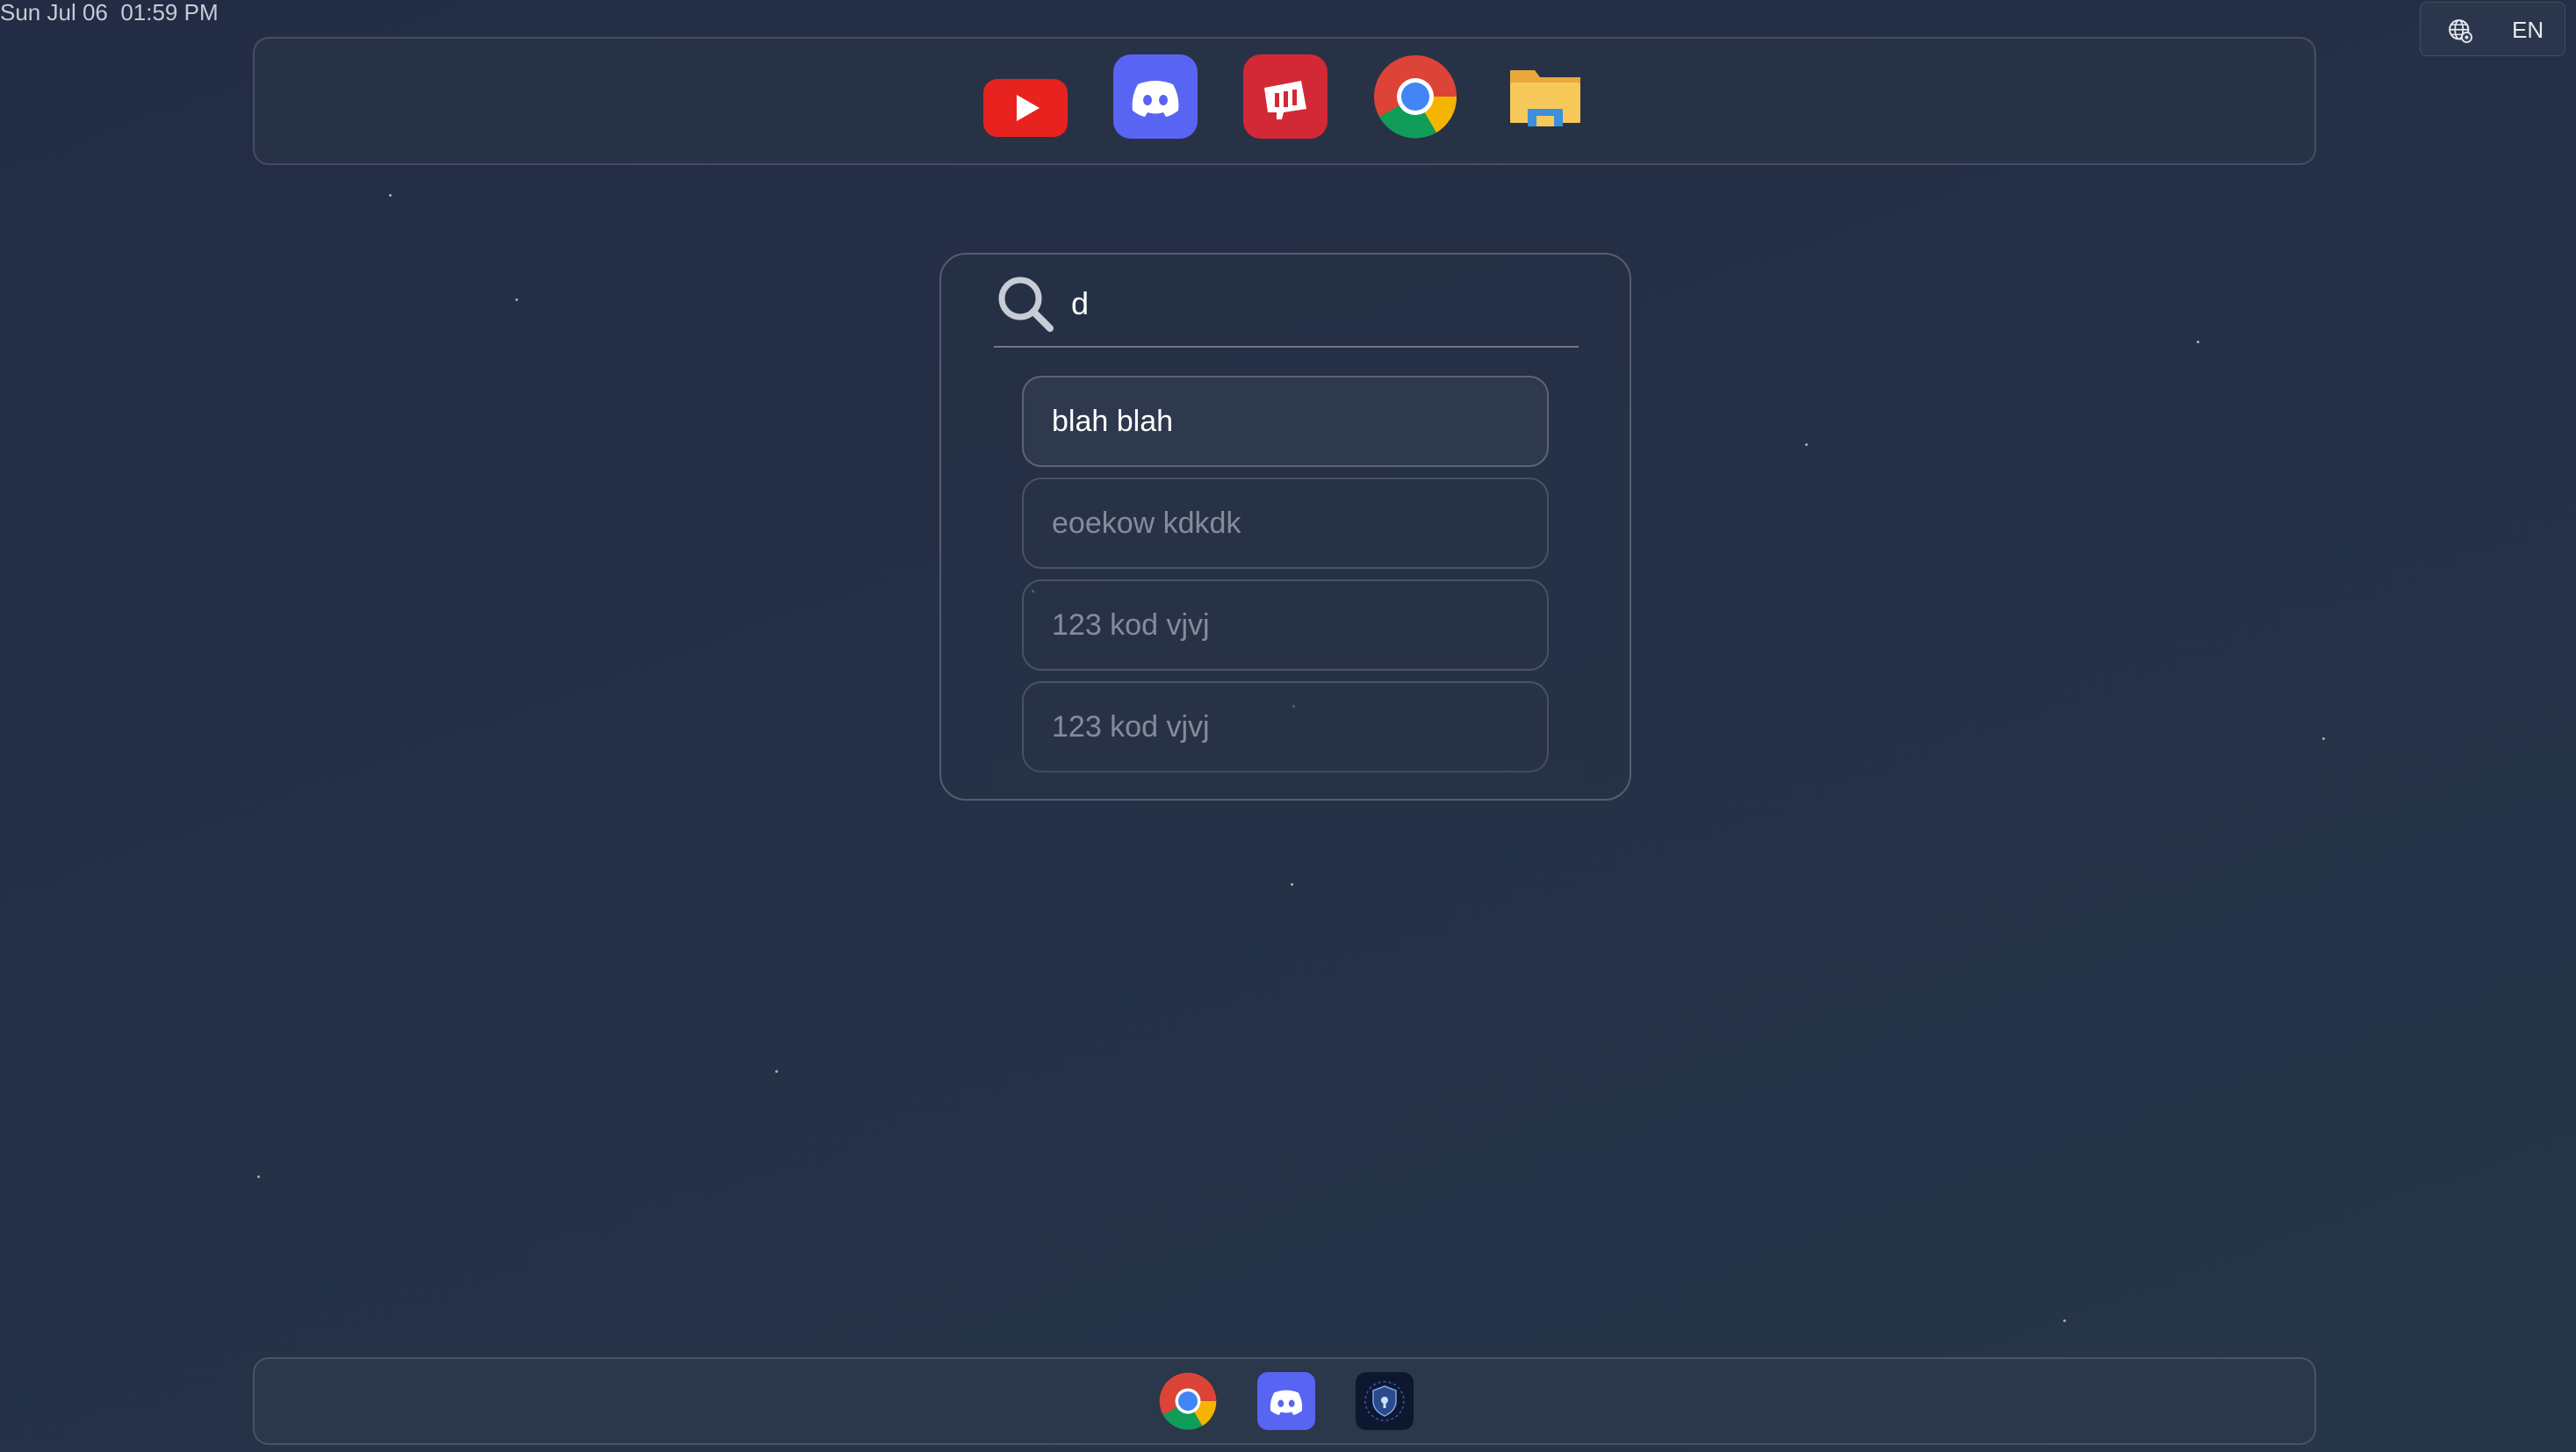 The height and width of the screenshot is (1452, 2576). What do you see at coordinates (2492, 29) in the screenshot?
I see `language-switcher: EN` at bounding box center [2492, 29].